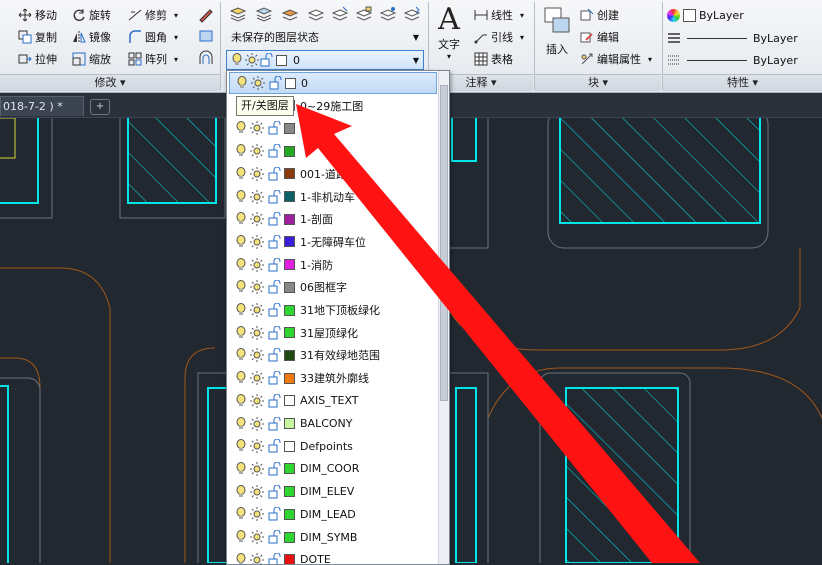  What do you see at coordinates (743, 60) in the screenshot?
I see `lineweight-select: ByLayer` at bounding box center [743, 60].